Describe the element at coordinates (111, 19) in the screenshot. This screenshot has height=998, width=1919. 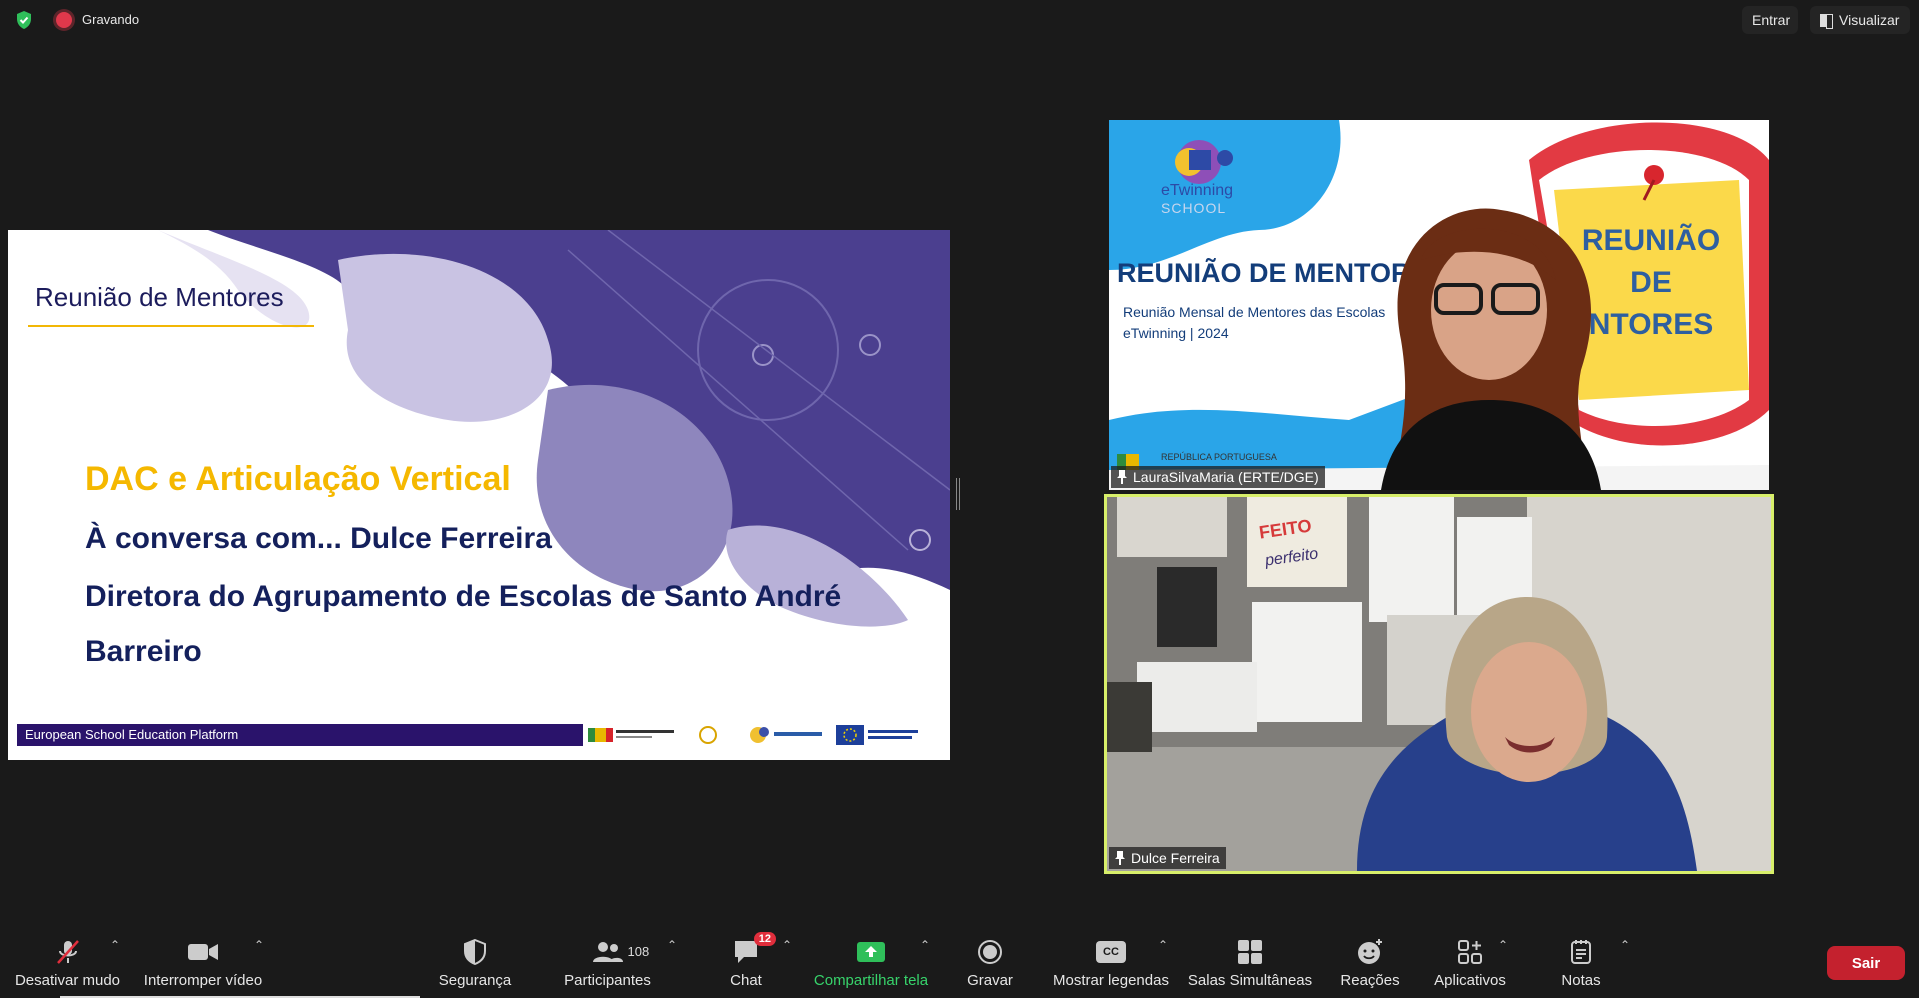
I see `recording-status: Gravando` at that location.